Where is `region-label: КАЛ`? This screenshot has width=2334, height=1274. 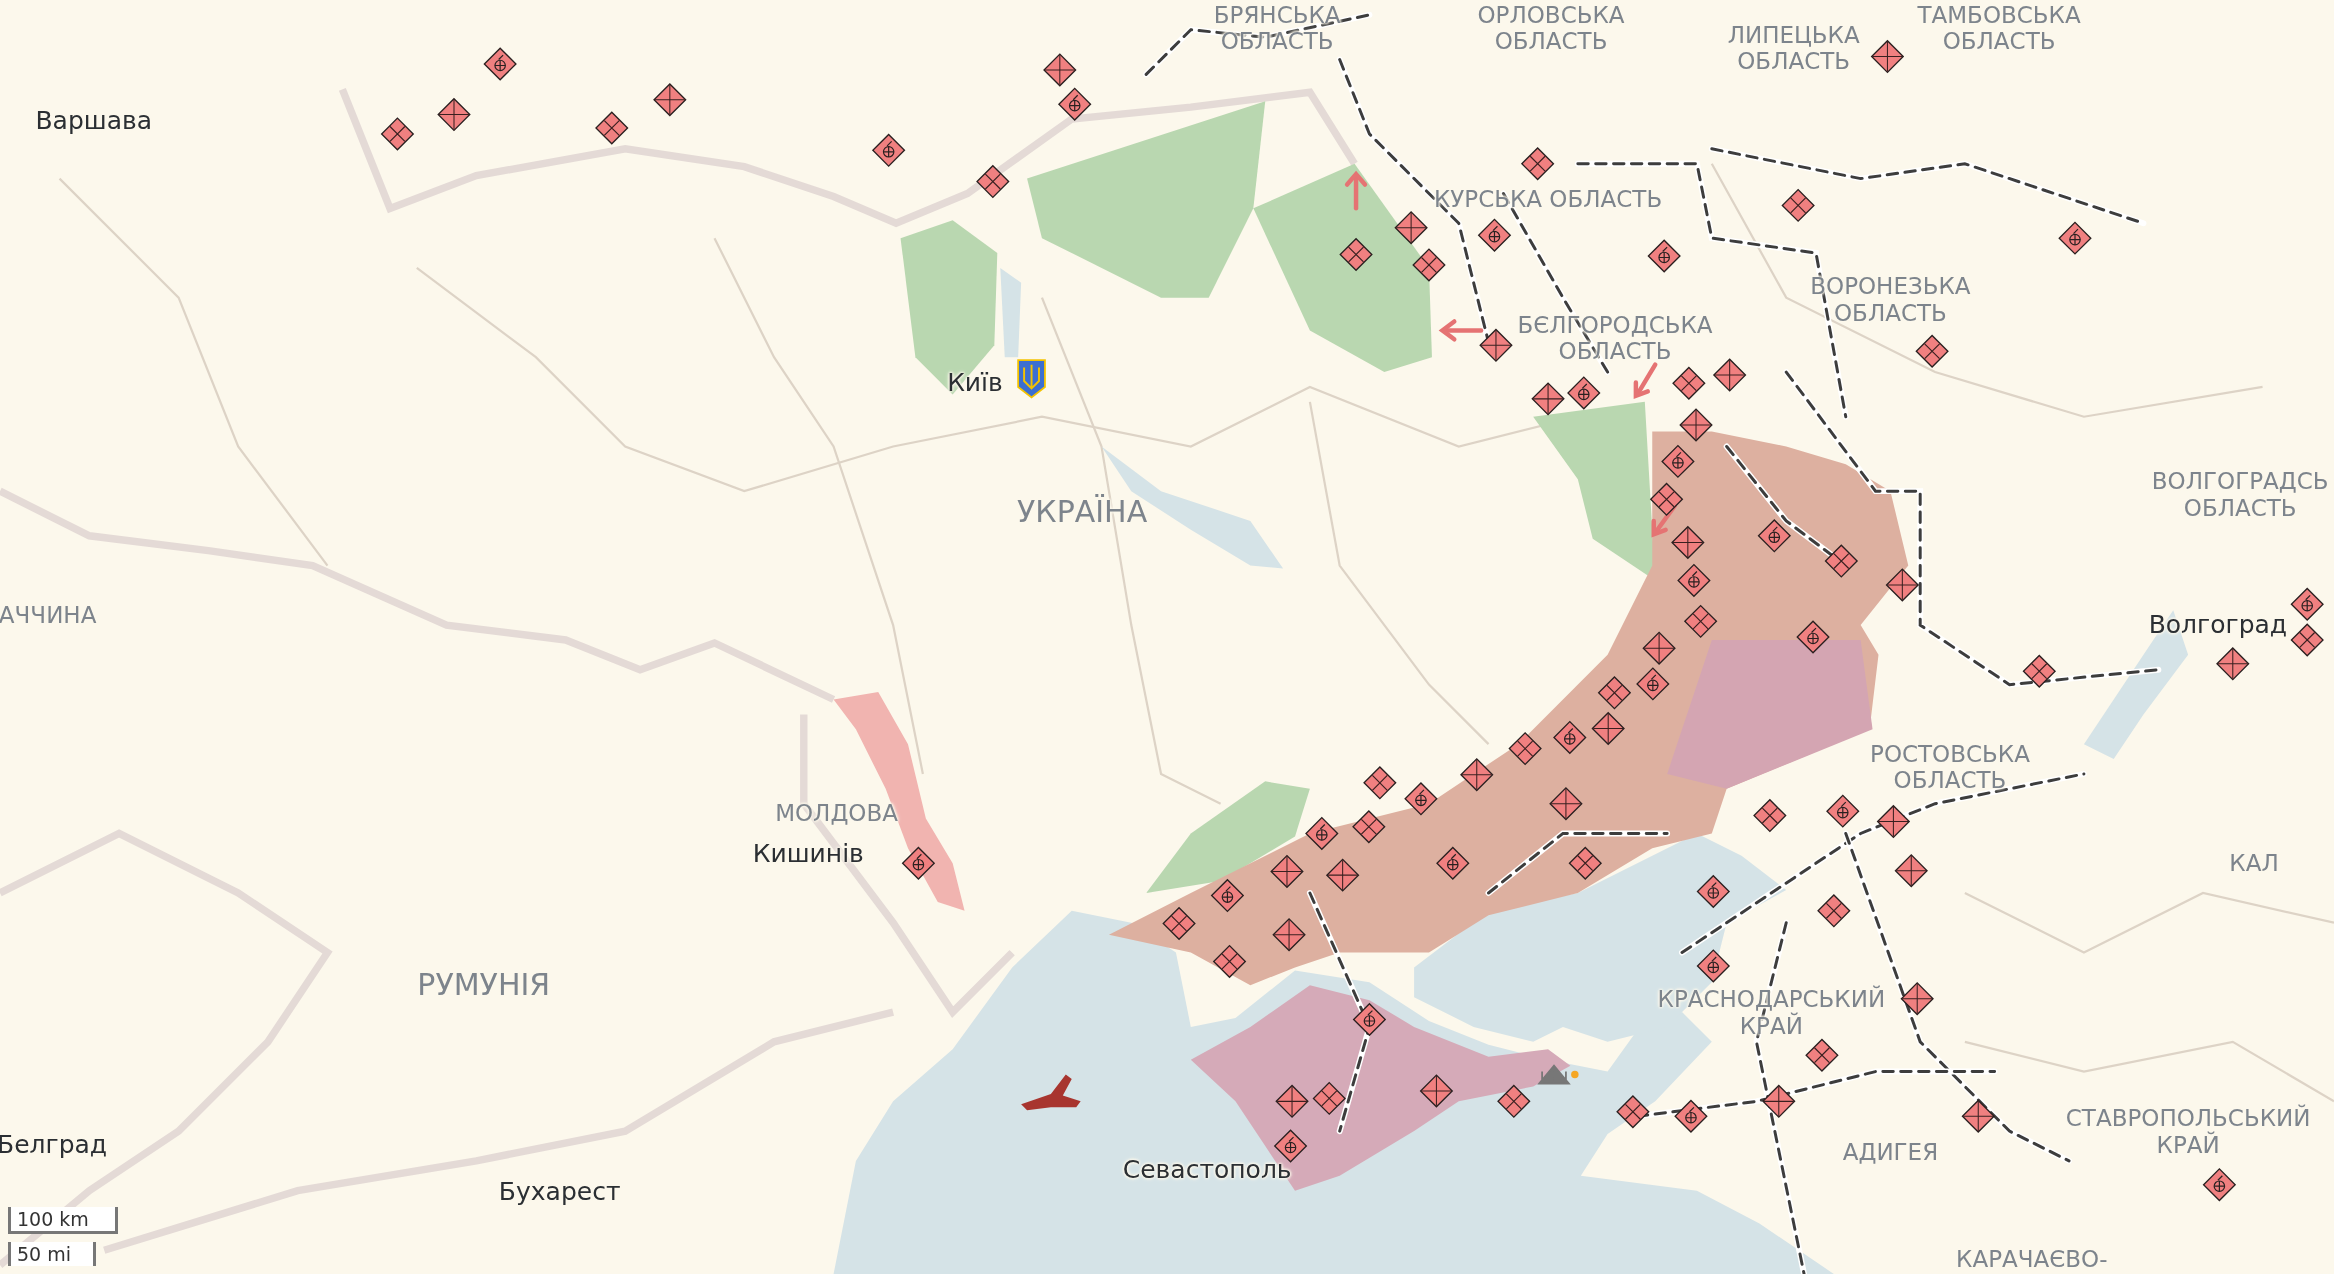 region-label: КАЛ is located at coordinates (2254, 863).